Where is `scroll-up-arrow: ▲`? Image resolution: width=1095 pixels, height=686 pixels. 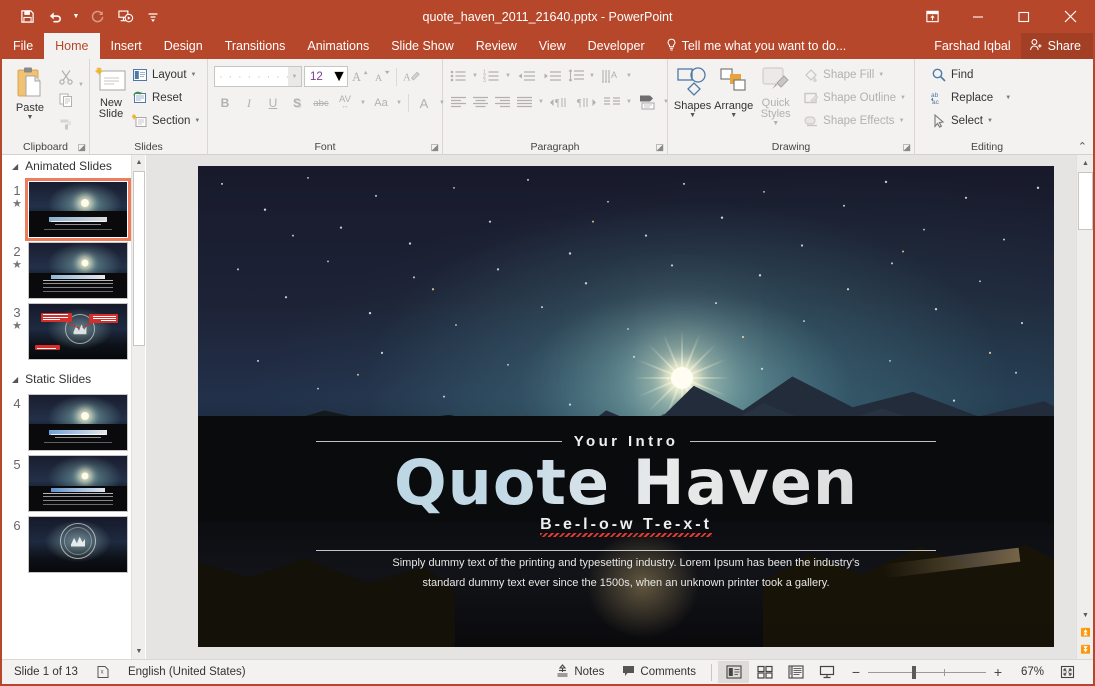 scroll-up-arrow: ▲ is located at coordinates (1085, 163).